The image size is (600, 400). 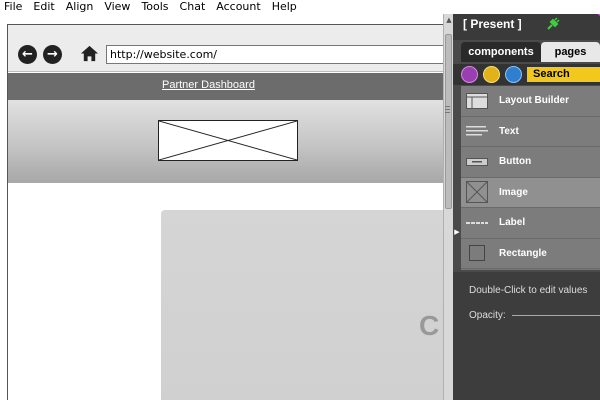 I want to click on forward-arrow-icon: →, so click(x=52, y=54).